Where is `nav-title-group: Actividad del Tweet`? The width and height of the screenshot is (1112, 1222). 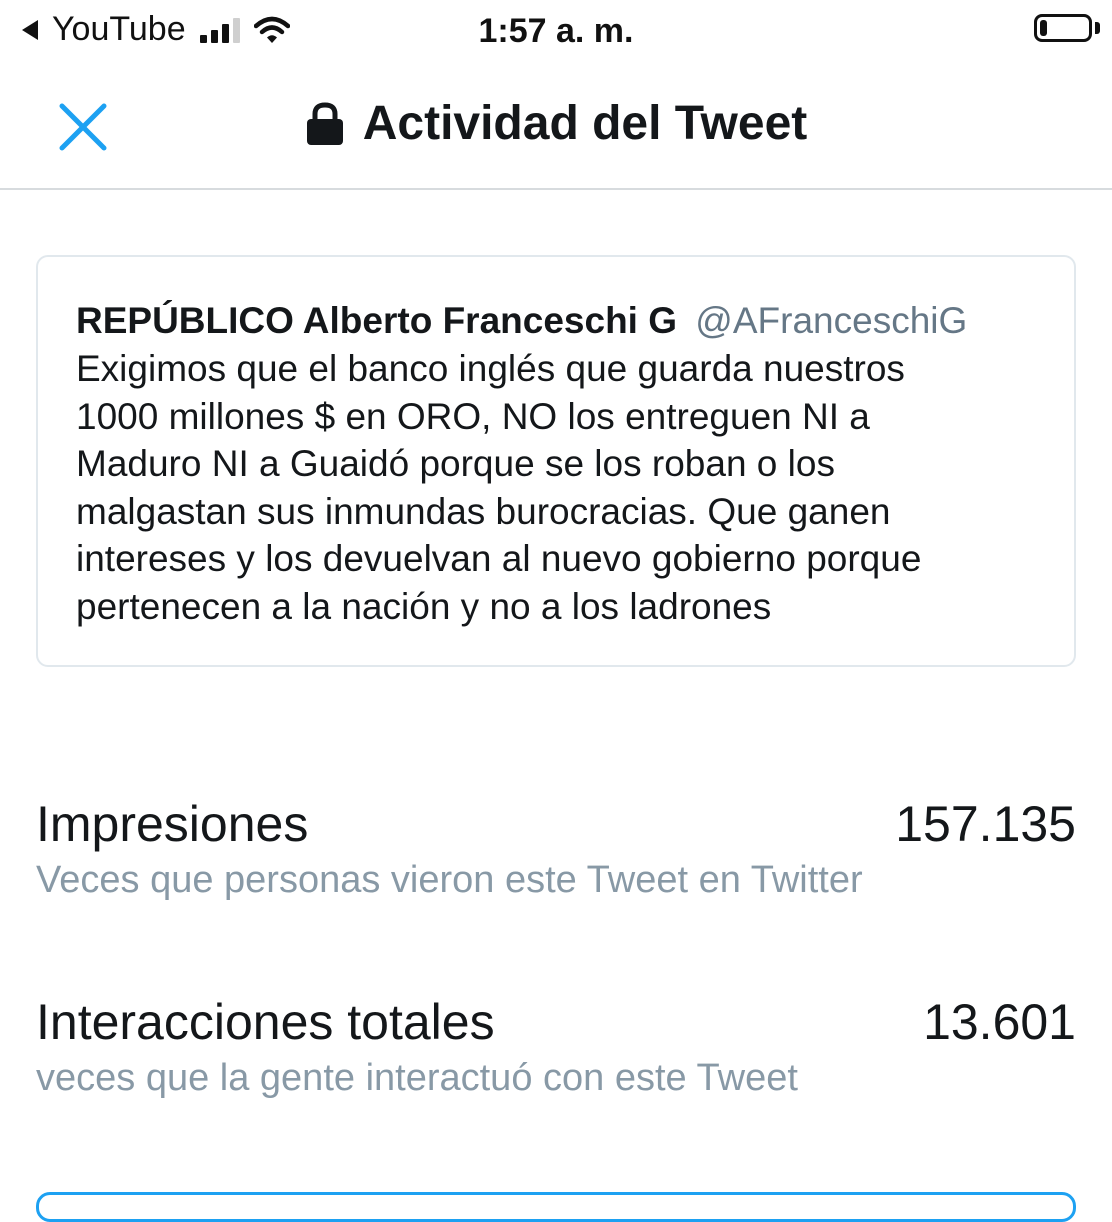
nav-title-group: Actividad del Tweet is located at coordinates (556, 123).